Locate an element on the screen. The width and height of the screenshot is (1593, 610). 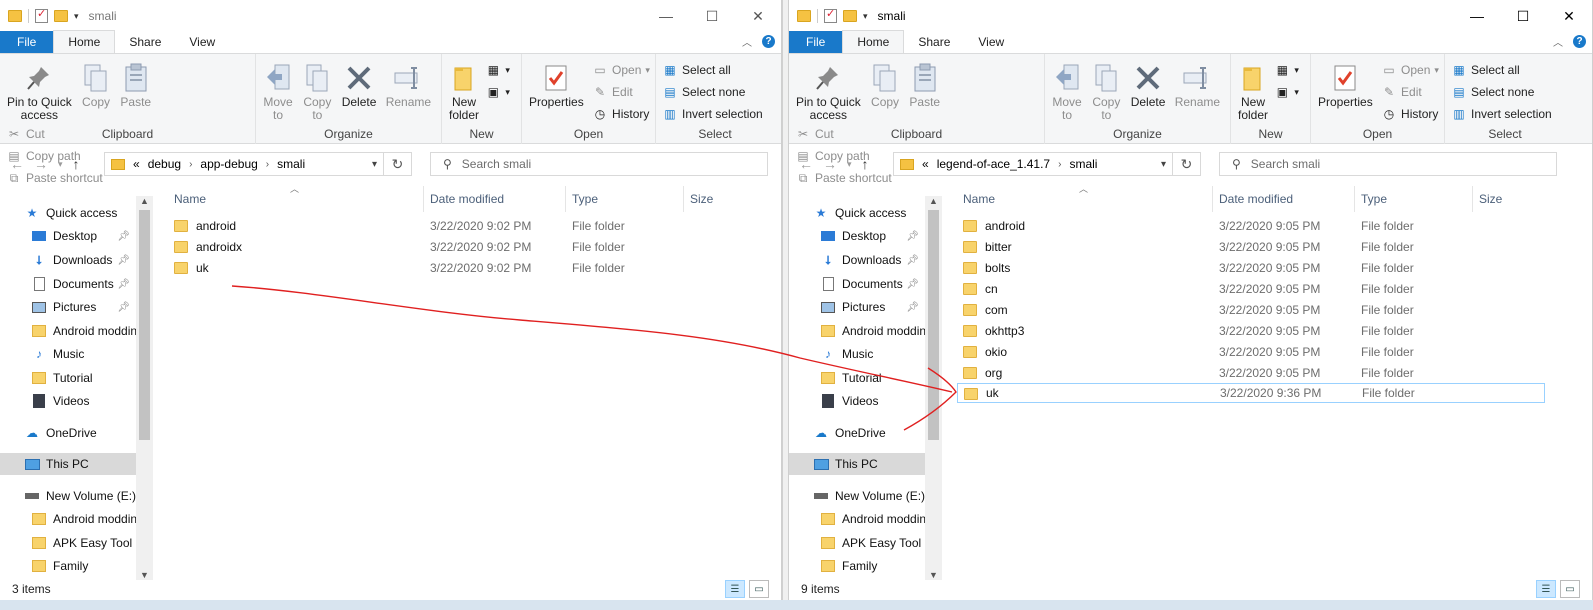
file-row: okio 3/22/2020 9:05 PM File folder is located at coordinates (1251, 352).